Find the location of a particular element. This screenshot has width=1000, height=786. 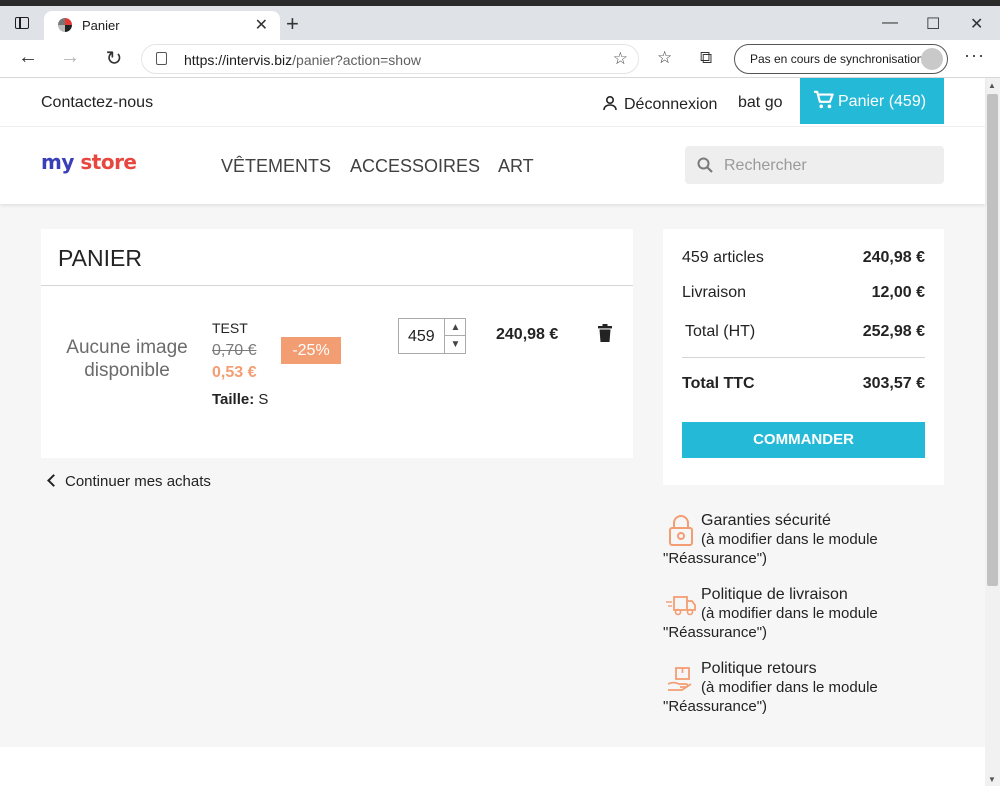

collections-icon: ⧉ is located at coordinates (706, 58).